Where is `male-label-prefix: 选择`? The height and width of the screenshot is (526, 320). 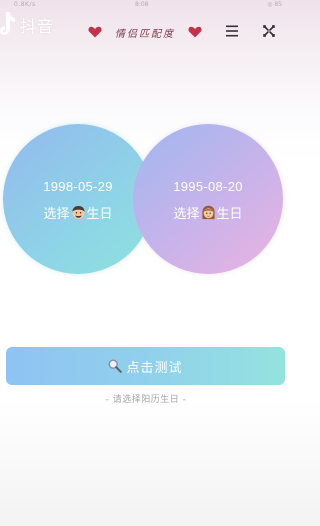
male-label-prefix: 选择 is located at coordinates (56, 213).